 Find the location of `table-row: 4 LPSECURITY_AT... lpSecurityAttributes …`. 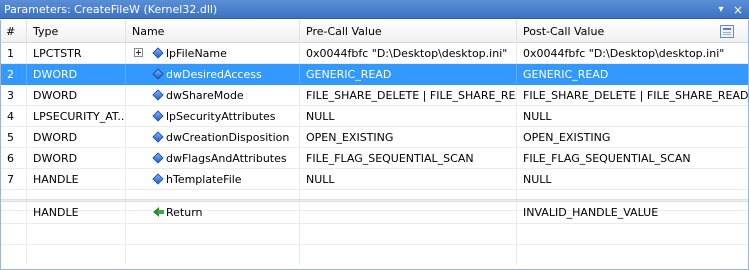

table-row: 4 LPSECURITY_AT... lpSecurityAttributes … is located at coordinates (374, 116).